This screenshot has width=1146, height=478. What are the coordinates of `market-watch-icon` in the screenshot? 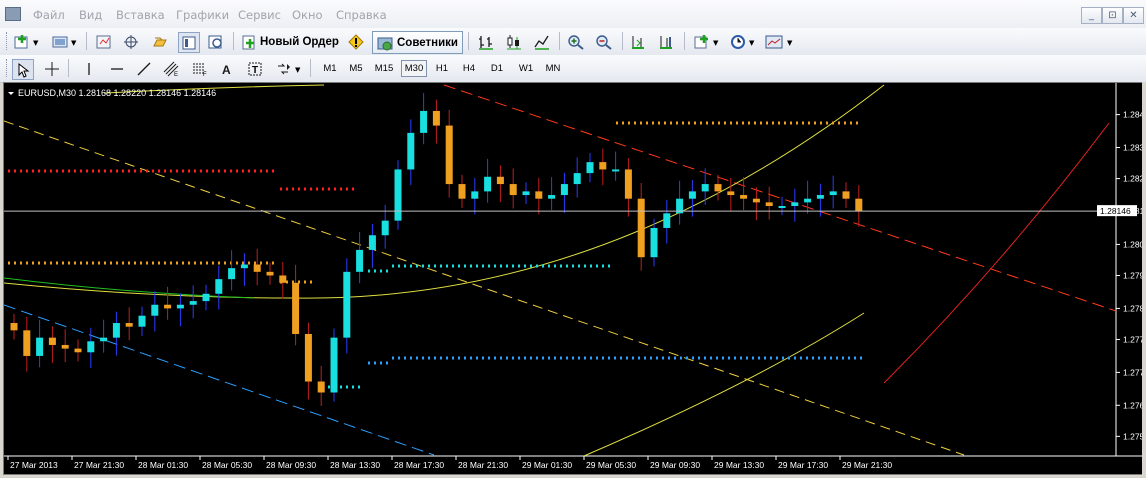 It's located at (104, 41).